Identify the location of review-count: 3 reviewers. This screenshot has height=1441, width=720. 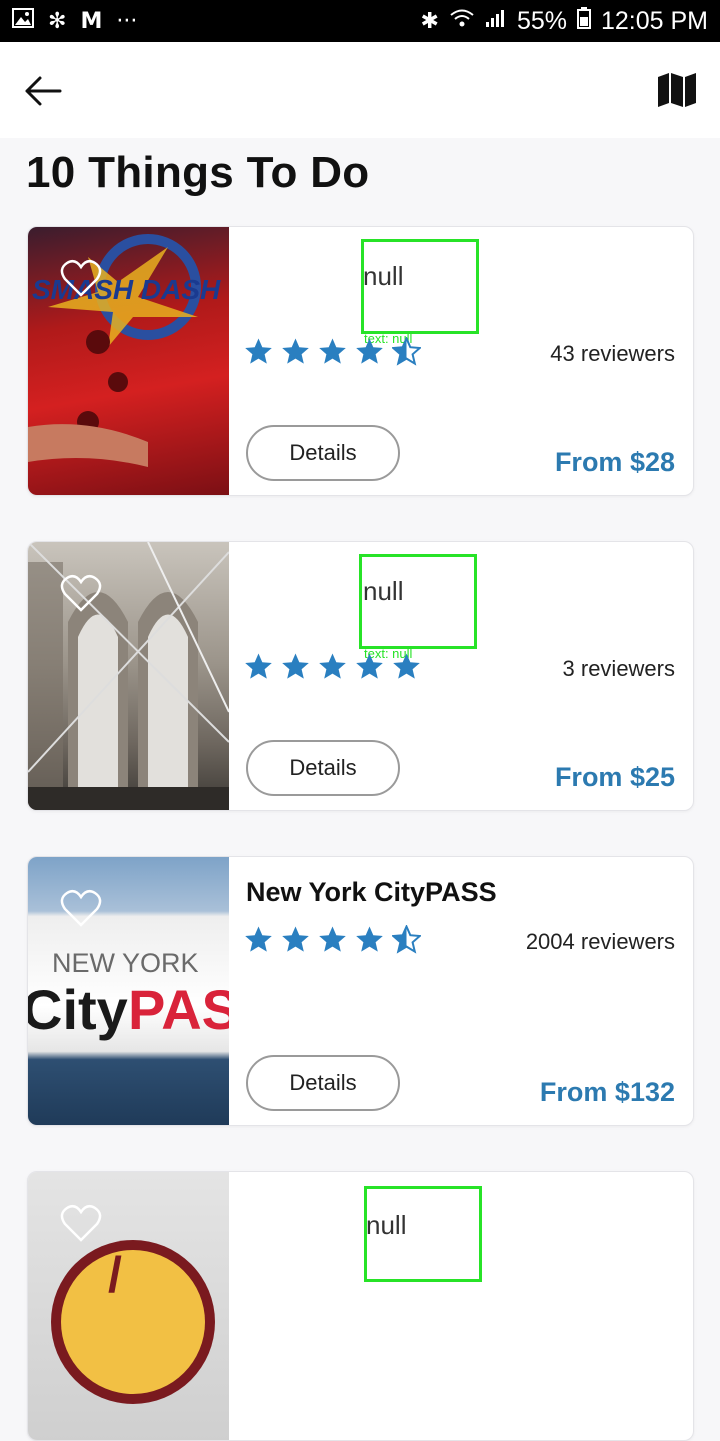
(618, 668).